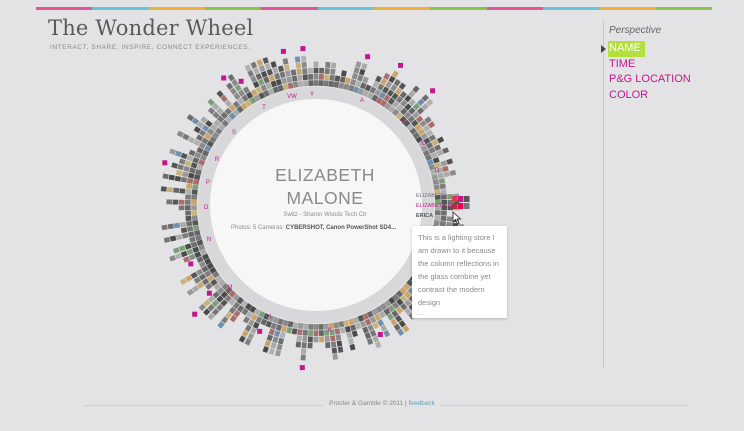  What do you see at coordinates (388, 311) in the screenshot?
I see `wheel-letter: J` at bounding box center [388, 311].